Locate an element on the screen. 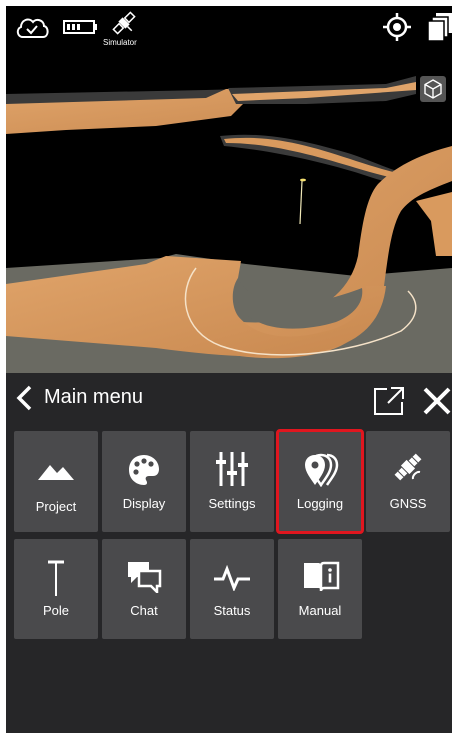  menu-tile-chat: Chat is located at coordinates (144, 589).